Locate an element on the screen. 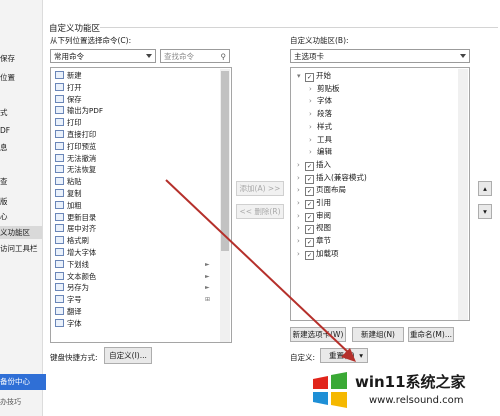  search-icon: ⚲ is located at coordinates (223, 56).